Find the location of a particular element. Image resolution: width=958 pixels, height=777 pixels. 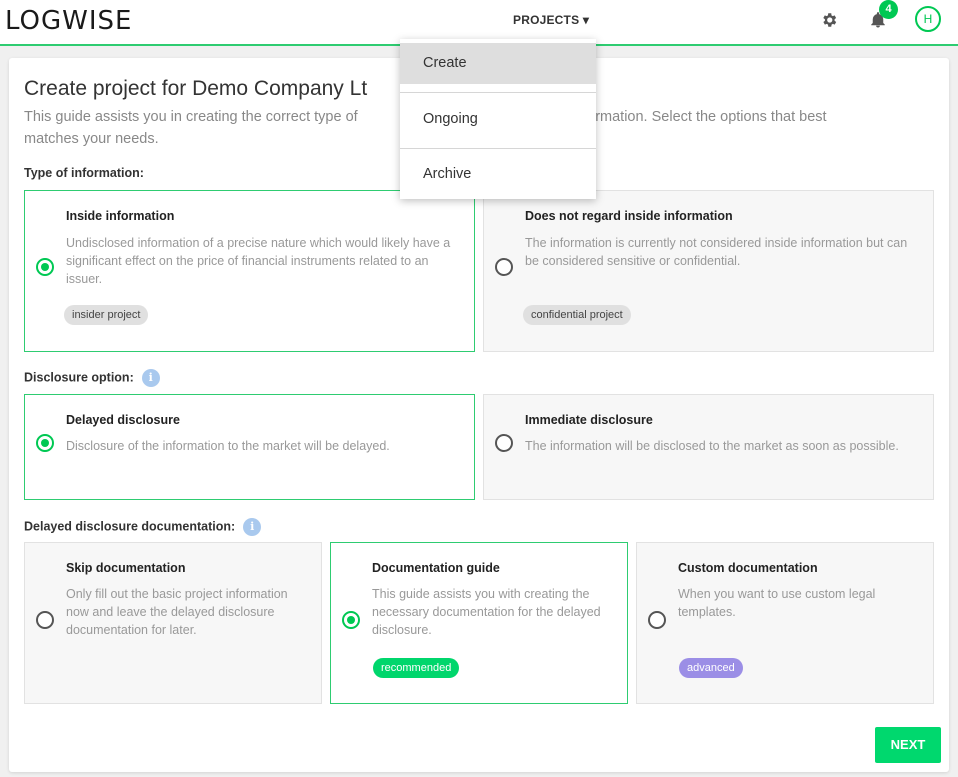

radio-delayed-disclosure is located at coordinates (45, 443).